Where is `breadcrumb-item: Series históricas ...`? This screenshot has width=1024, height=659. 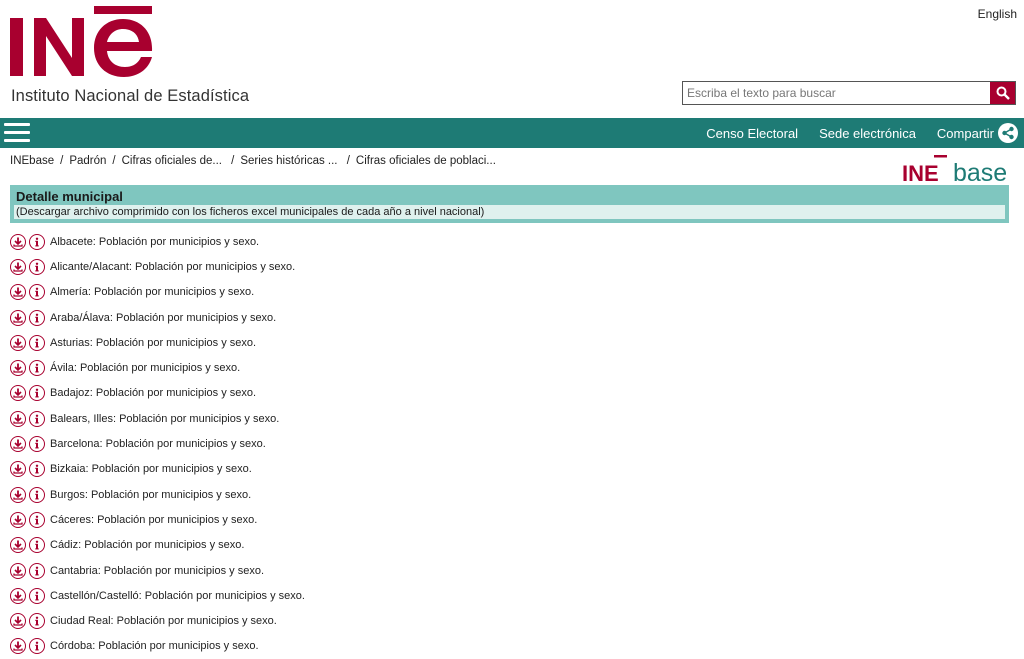 breadcrumb-item: Series históricas ... is located at coordinates (288, 161).